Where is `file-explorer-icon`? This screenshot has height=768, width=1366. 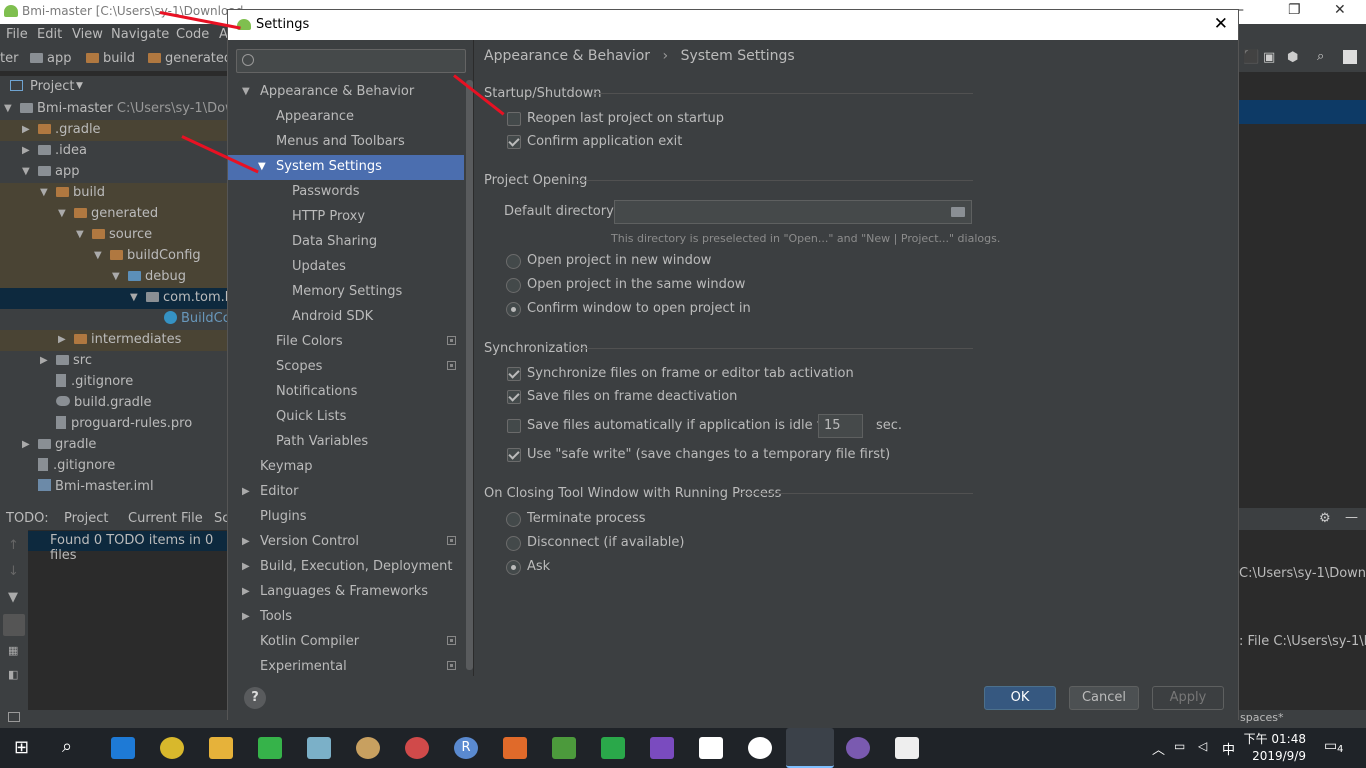
file-explorer-icon is located at coordinates (221, 748).